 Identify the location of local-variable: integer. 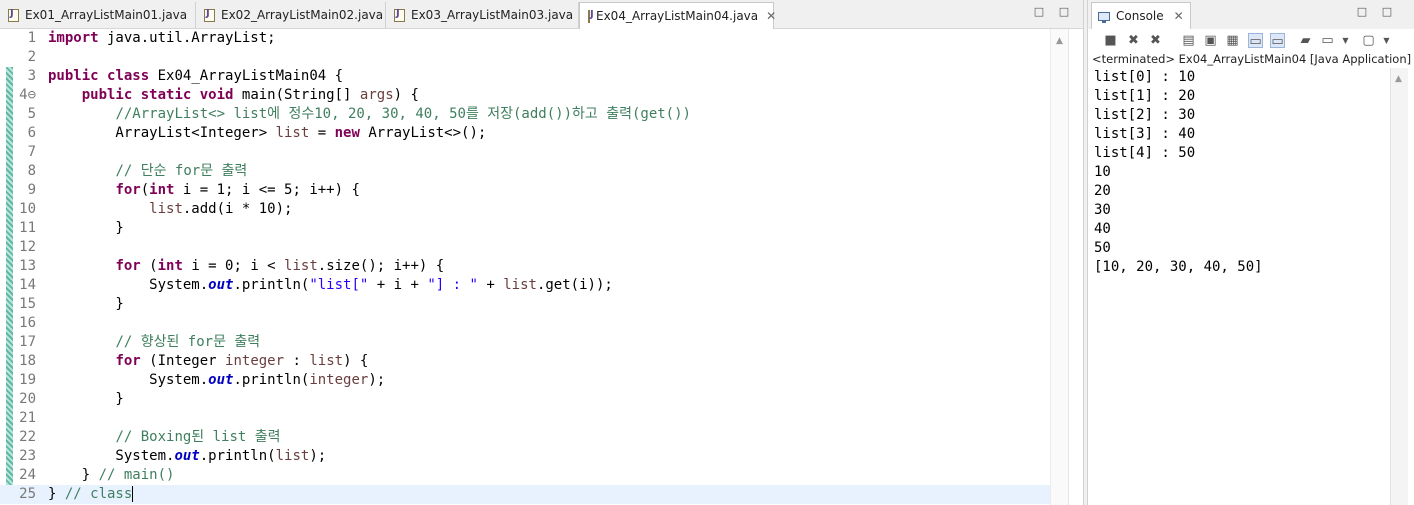
(255, 361).